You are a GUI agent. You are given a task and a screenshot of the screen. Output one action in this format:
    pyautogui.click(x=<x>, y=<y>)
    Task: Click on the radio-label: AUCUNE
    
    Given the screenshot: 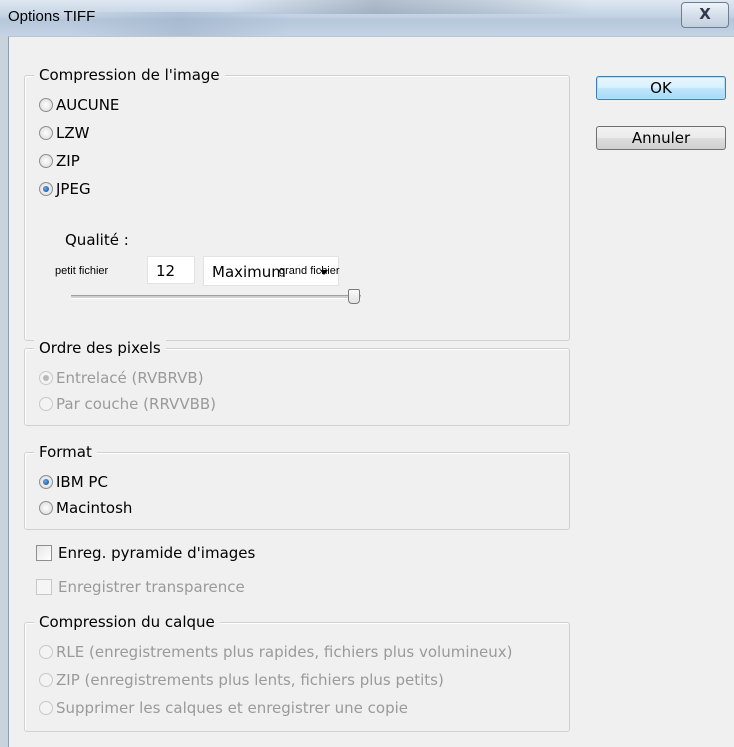 What is the action you would take?
    pyautogui.click(x=88, y=105)
    